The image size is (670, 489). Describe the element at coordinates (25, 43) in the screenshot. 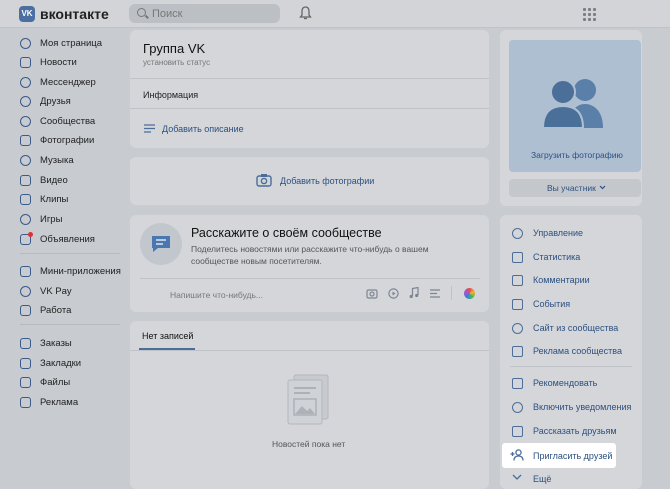

I see `profile-icon` at that location.